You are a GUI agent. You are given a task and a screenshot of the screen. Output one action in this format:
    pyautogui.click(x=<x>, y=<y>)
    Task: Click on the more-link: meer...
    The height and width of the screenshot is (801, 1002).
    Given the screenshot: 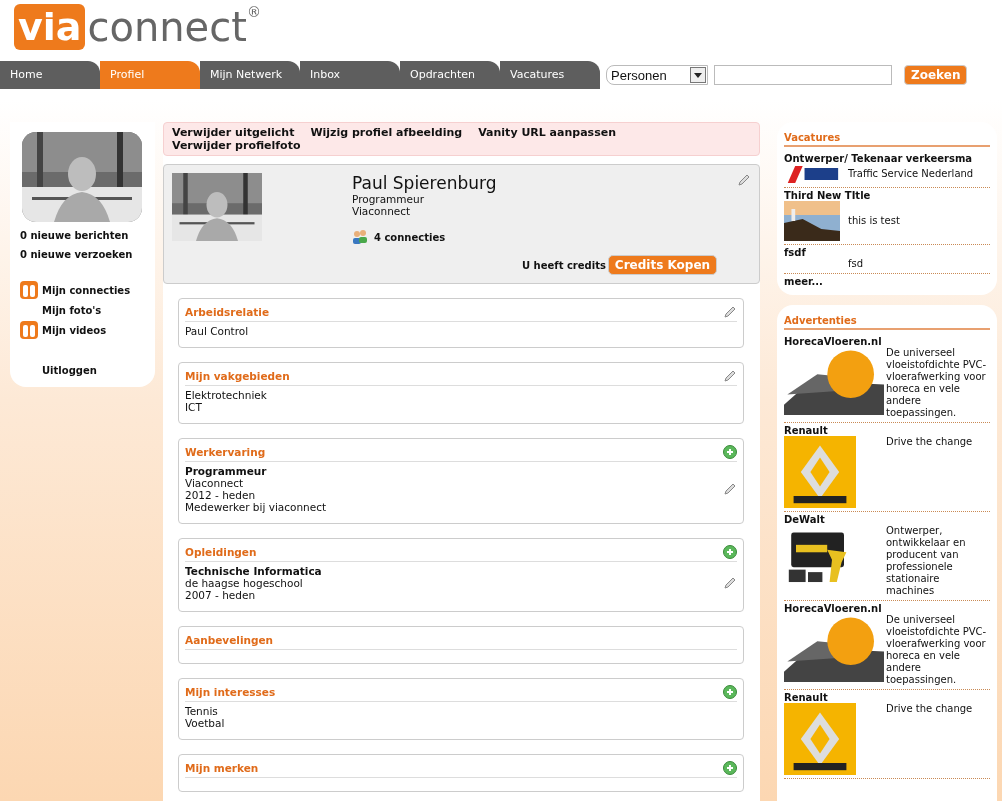 What is the action you would take?
    pyautogui.click(x=887, y=281)
    